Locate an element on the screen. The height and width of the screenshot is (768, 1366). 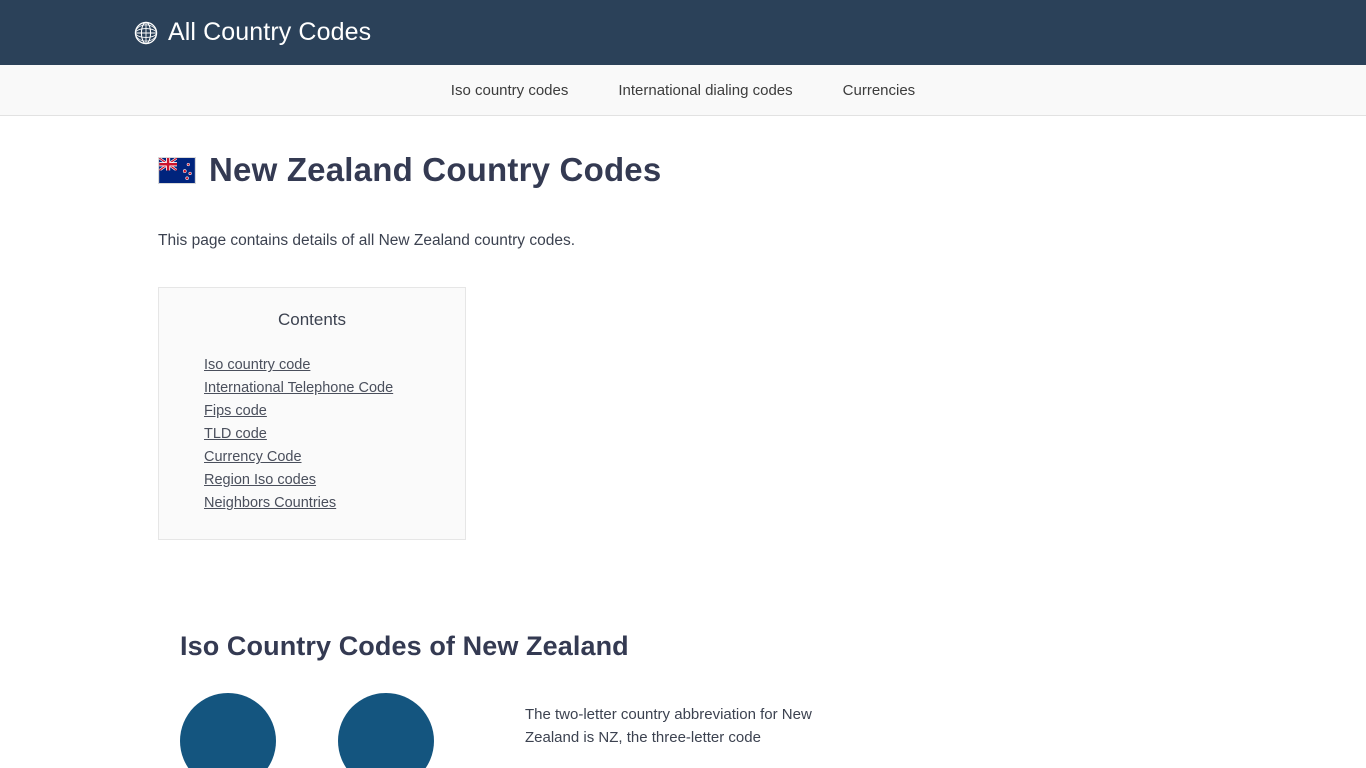
list-item: Region Iso codes is located at coordinates (334, 480).